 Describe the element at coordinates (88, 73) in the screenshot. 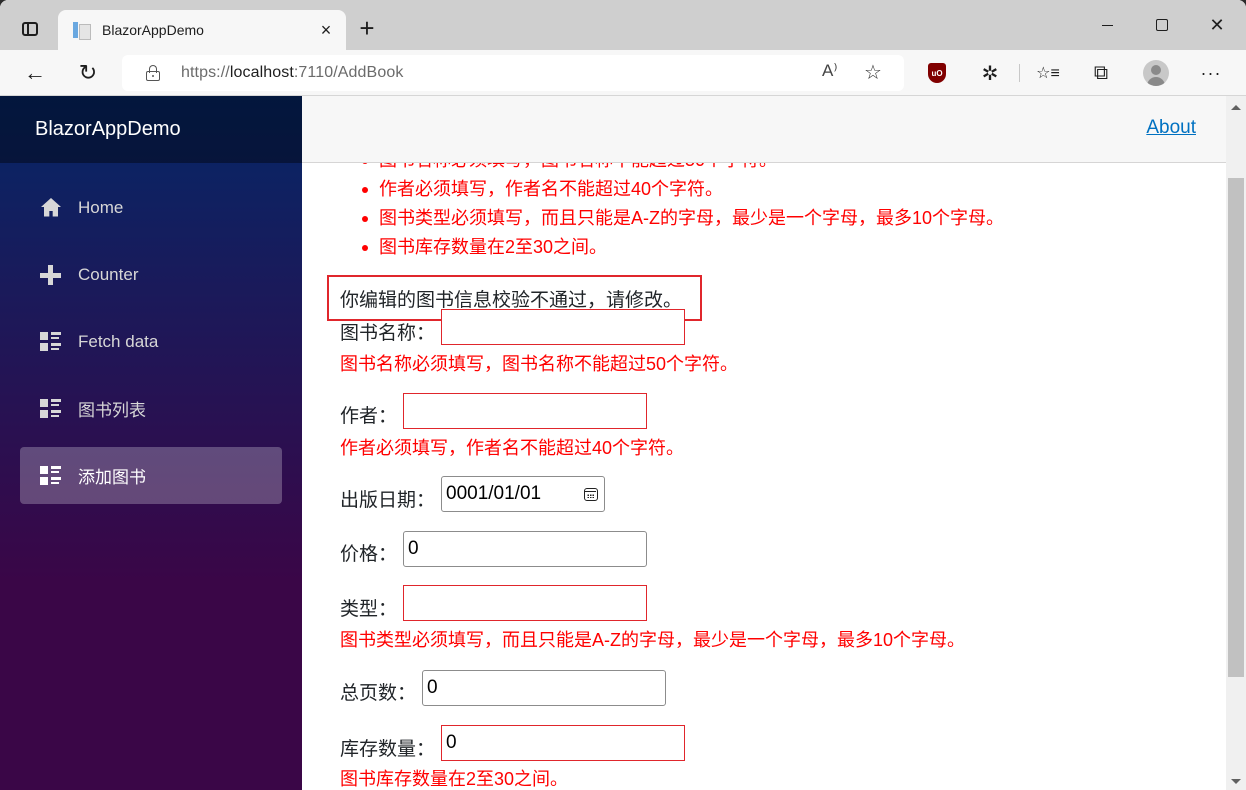

I see `reload-button: ↻` at that location.